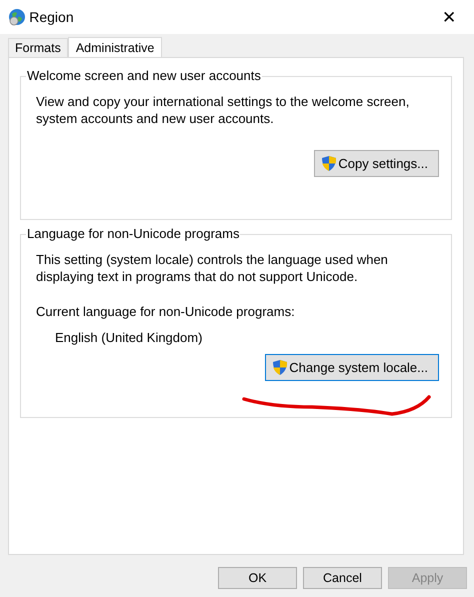  I want to click on group-title: Language for non-Unicode programs, so click(133, 234).